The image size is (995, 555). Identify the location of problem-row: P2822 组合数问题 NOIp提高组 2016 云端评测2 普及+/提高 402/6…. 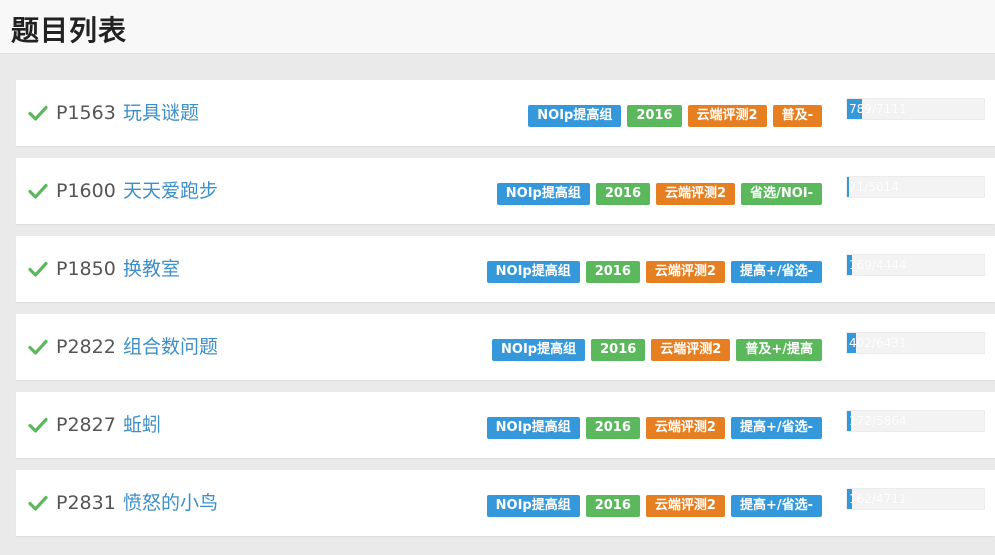
(505, 347).